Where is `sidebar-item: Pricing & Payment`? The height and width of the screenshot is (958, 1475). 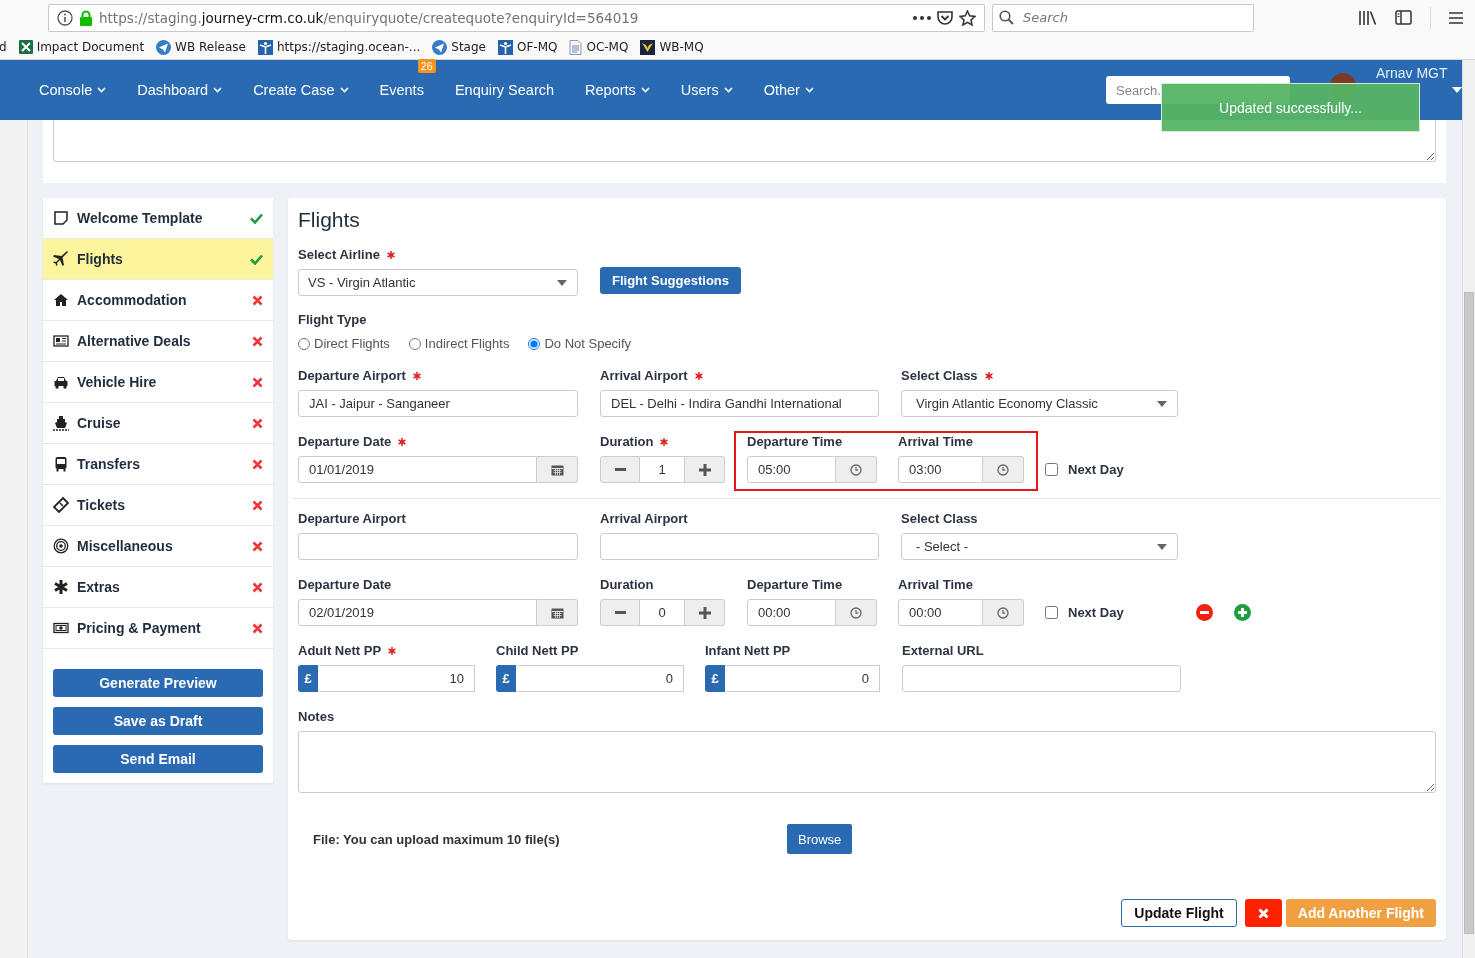 sidebar-item: Pricing & Payment is located at coordinates (158, 628).